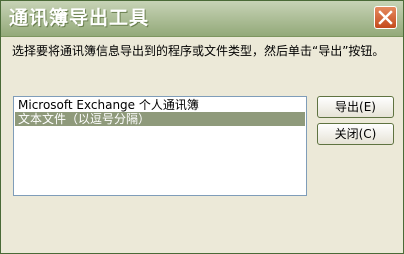  I want to click on close-icon, so click(385, 17).